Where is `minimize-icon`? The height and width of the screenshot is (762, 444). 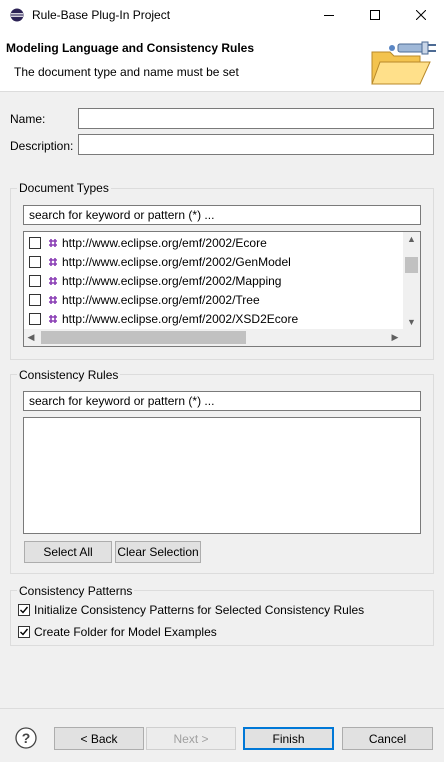 minimize-icon is located at coordinates (329, 15).